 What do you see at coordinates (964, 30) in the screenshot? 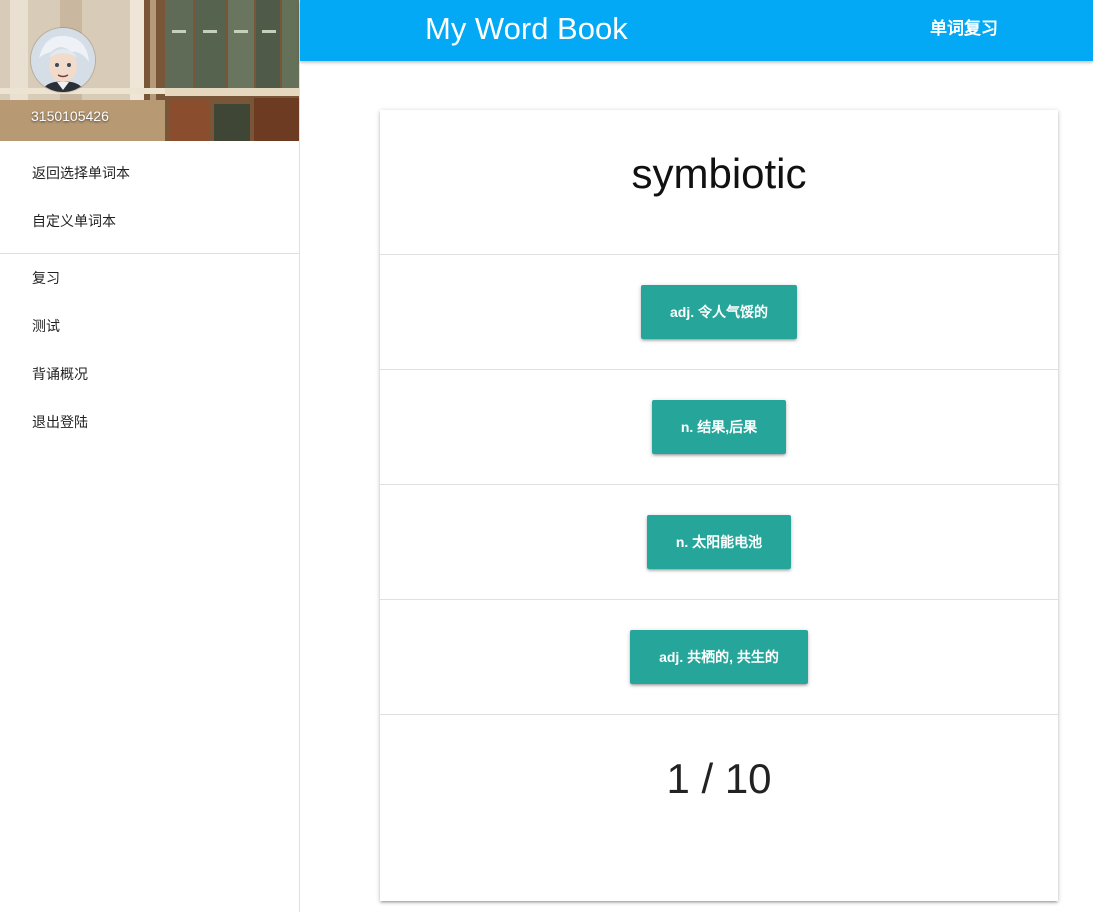
I see `nav-link-word-review: 单词复习` at bounding box center [964, 30].